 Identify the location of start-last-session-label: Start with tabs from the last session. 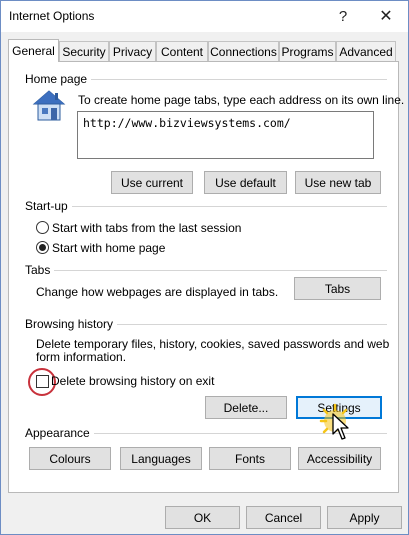
(146, 228).